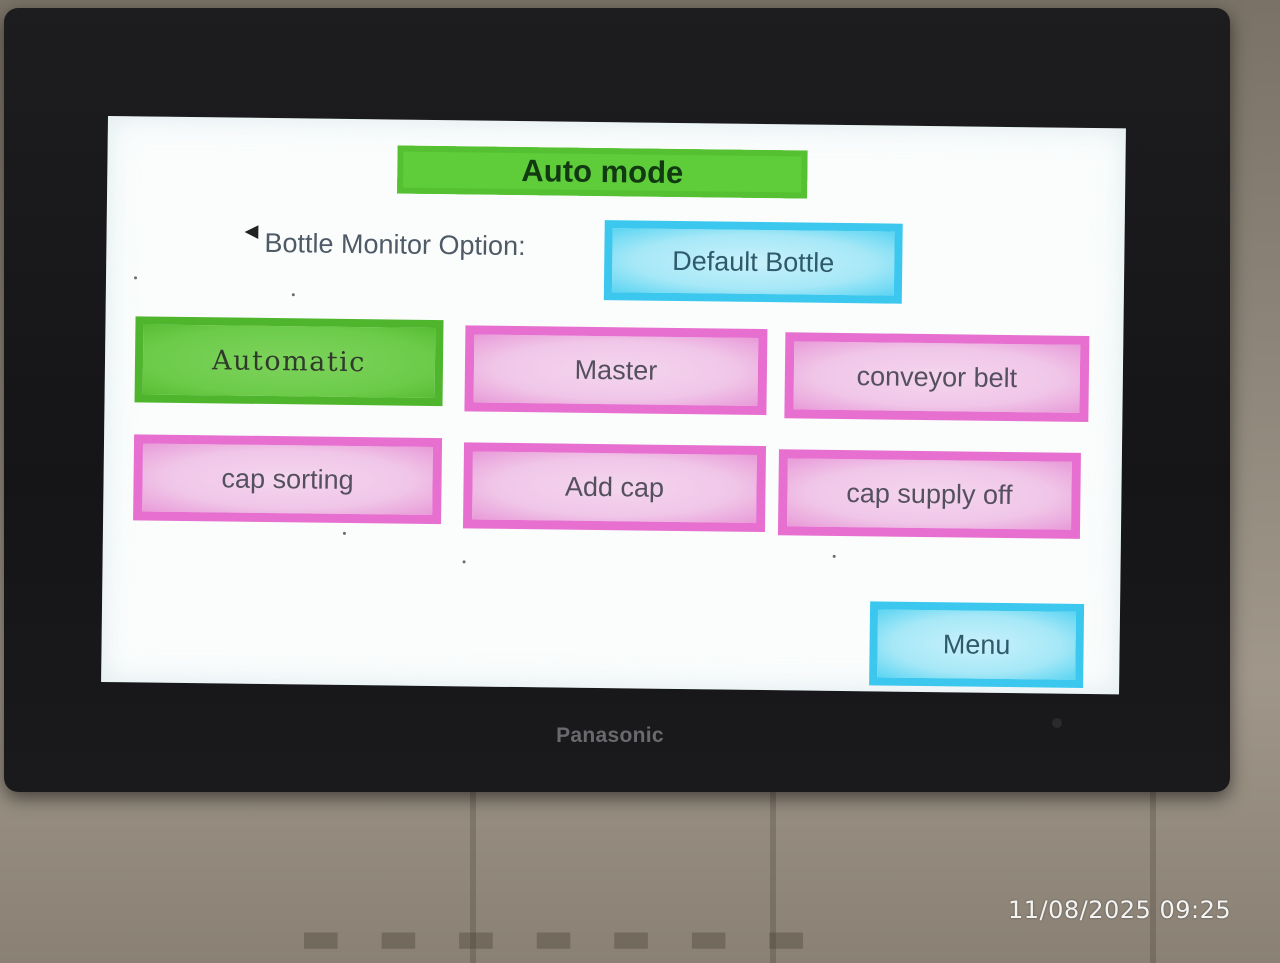 The width and height of the screenshot is (1280, 963). I want to click on mode-title: Auto mode, so click(602, 172).